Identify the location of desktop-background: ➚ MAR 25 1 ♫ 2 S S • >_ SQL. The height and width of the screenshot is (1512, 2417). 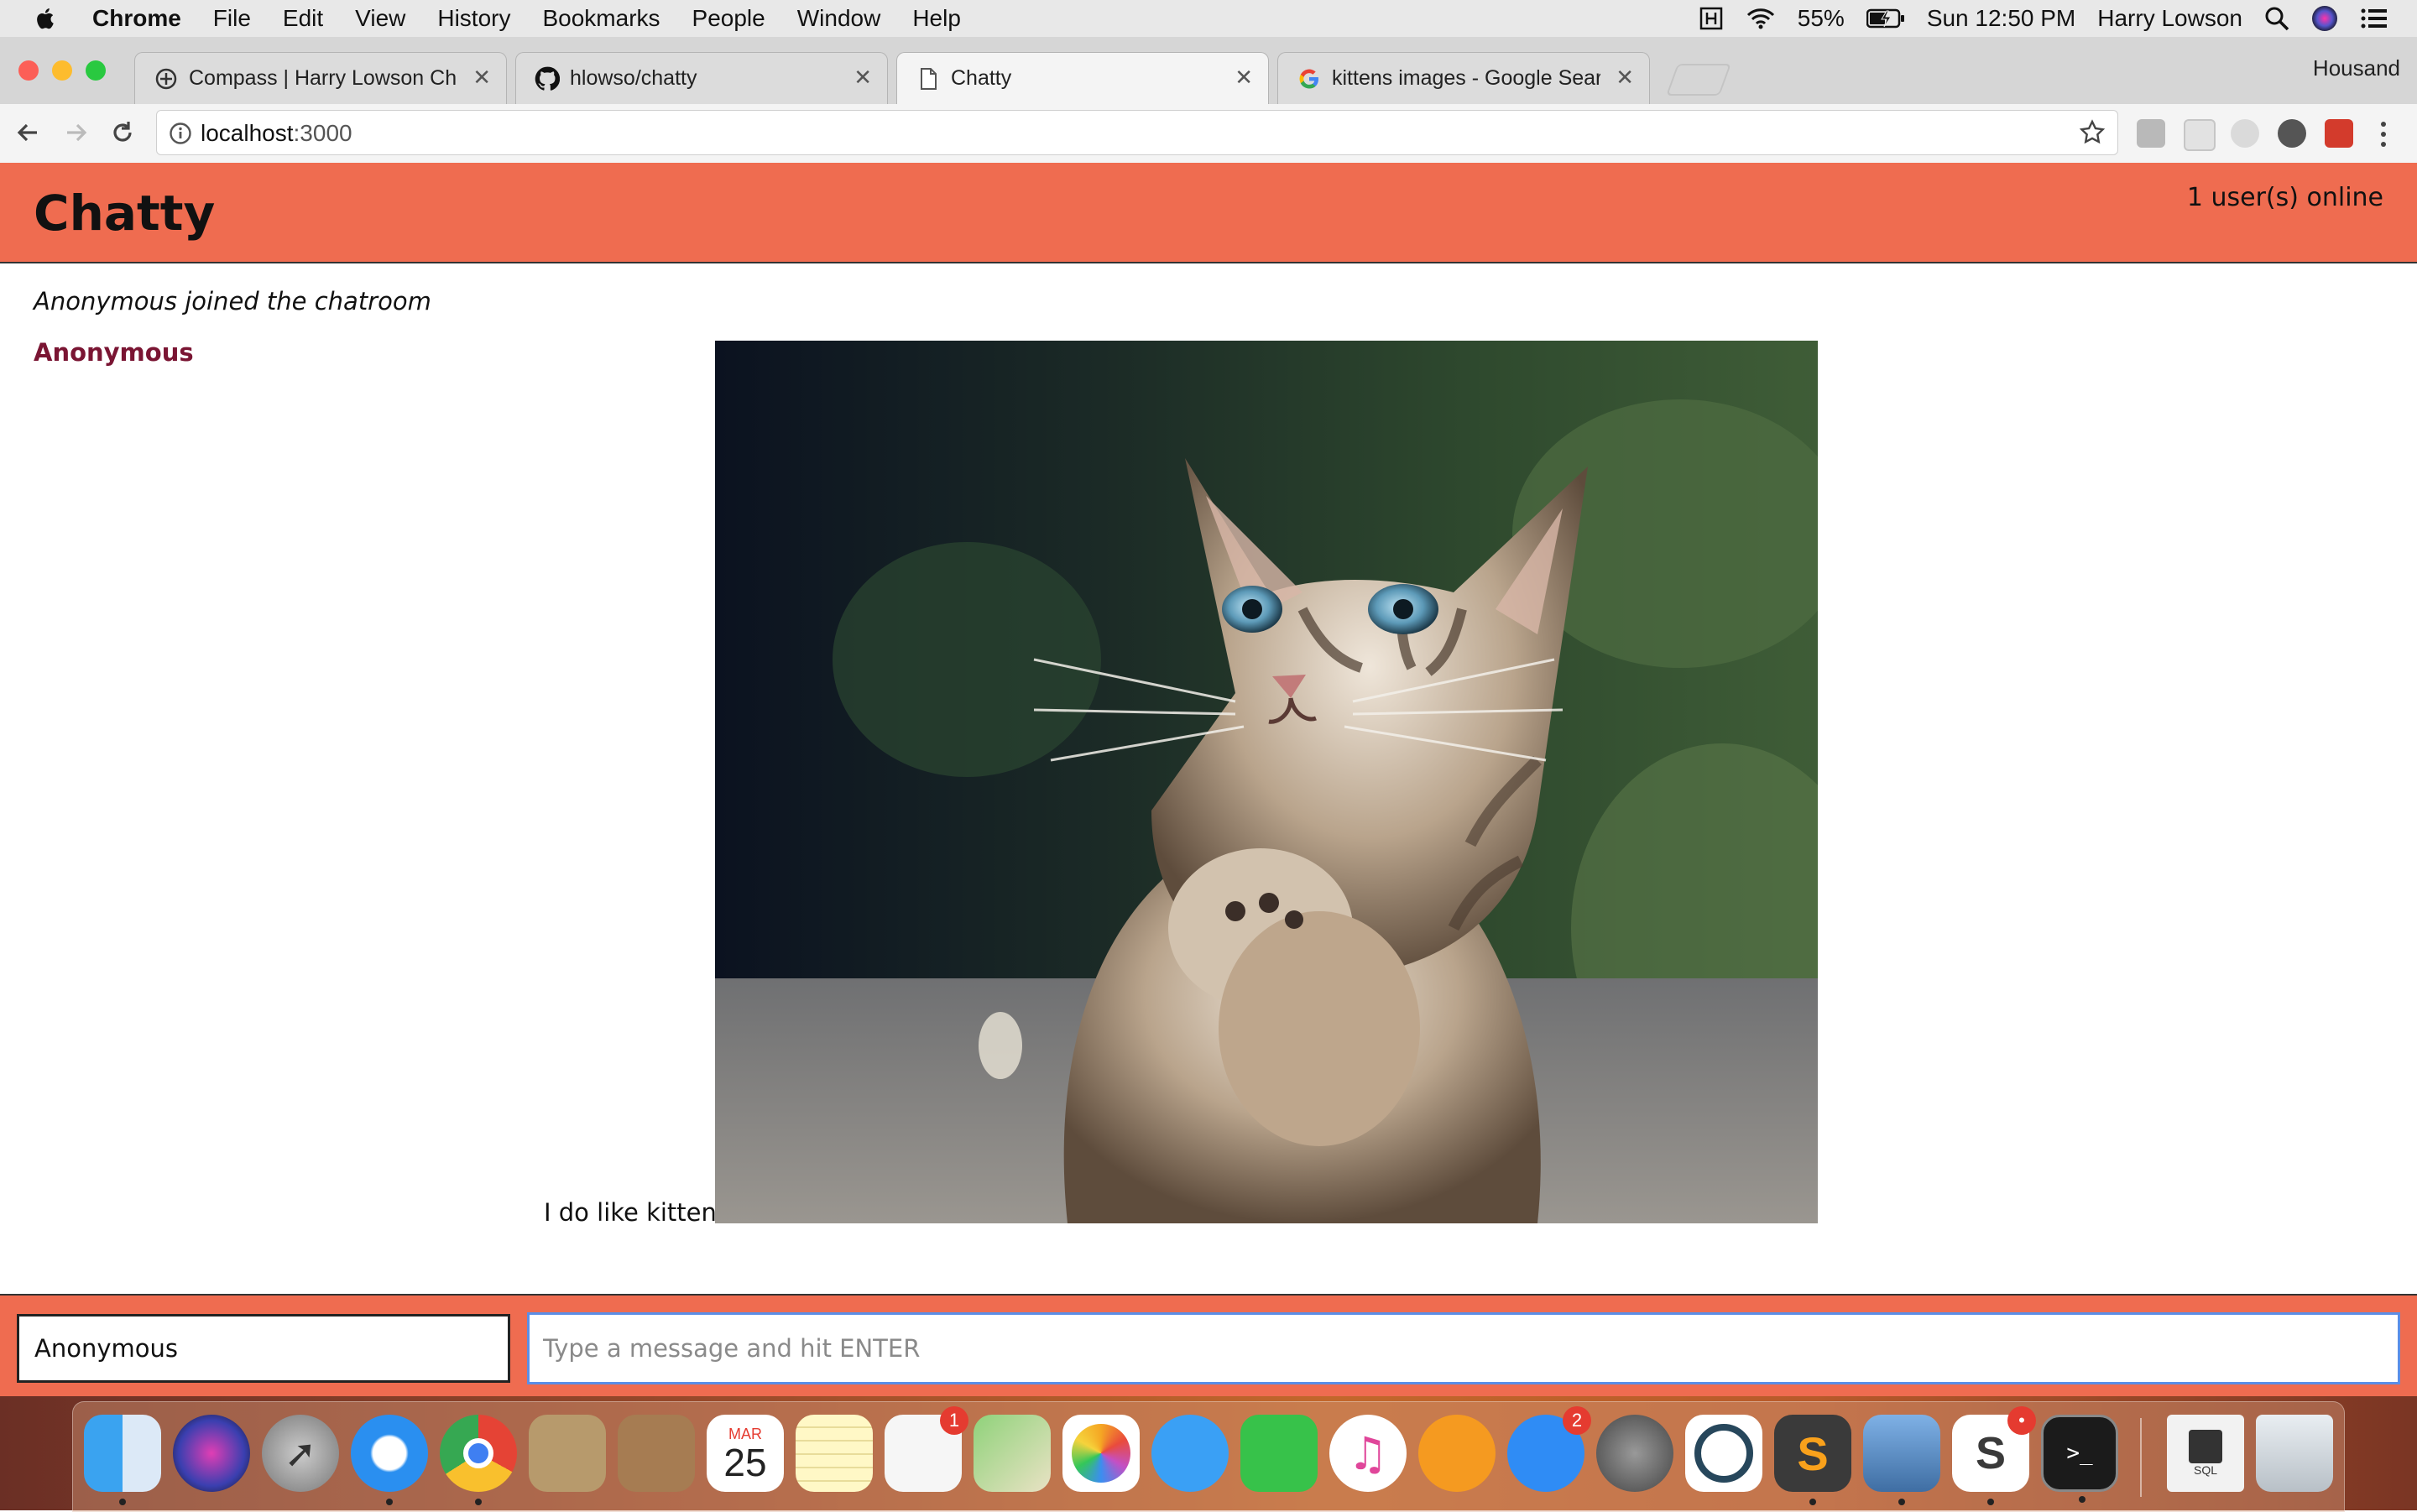
(1208, 1454).